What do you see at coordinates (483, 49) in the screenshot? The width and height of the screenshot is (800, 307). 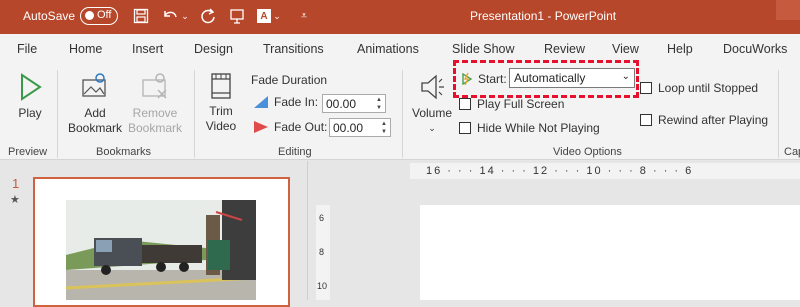 I see `tab-slide-show: Slide Show` at bounding box center [483, 49].